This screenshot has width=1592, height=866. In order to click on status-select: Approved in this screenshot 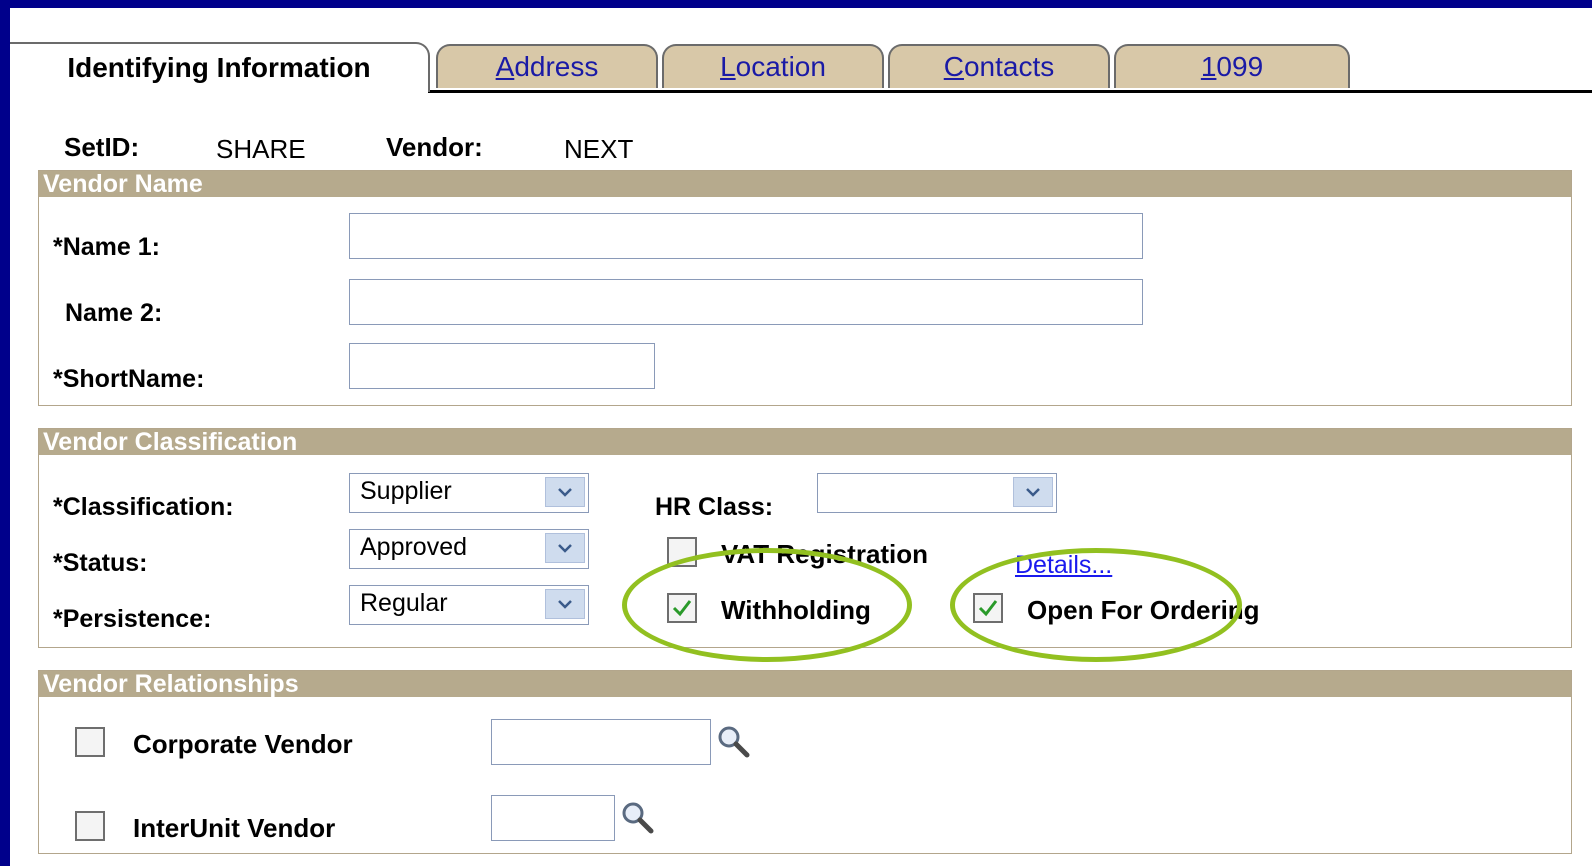, I will do `click(469, 549)`.